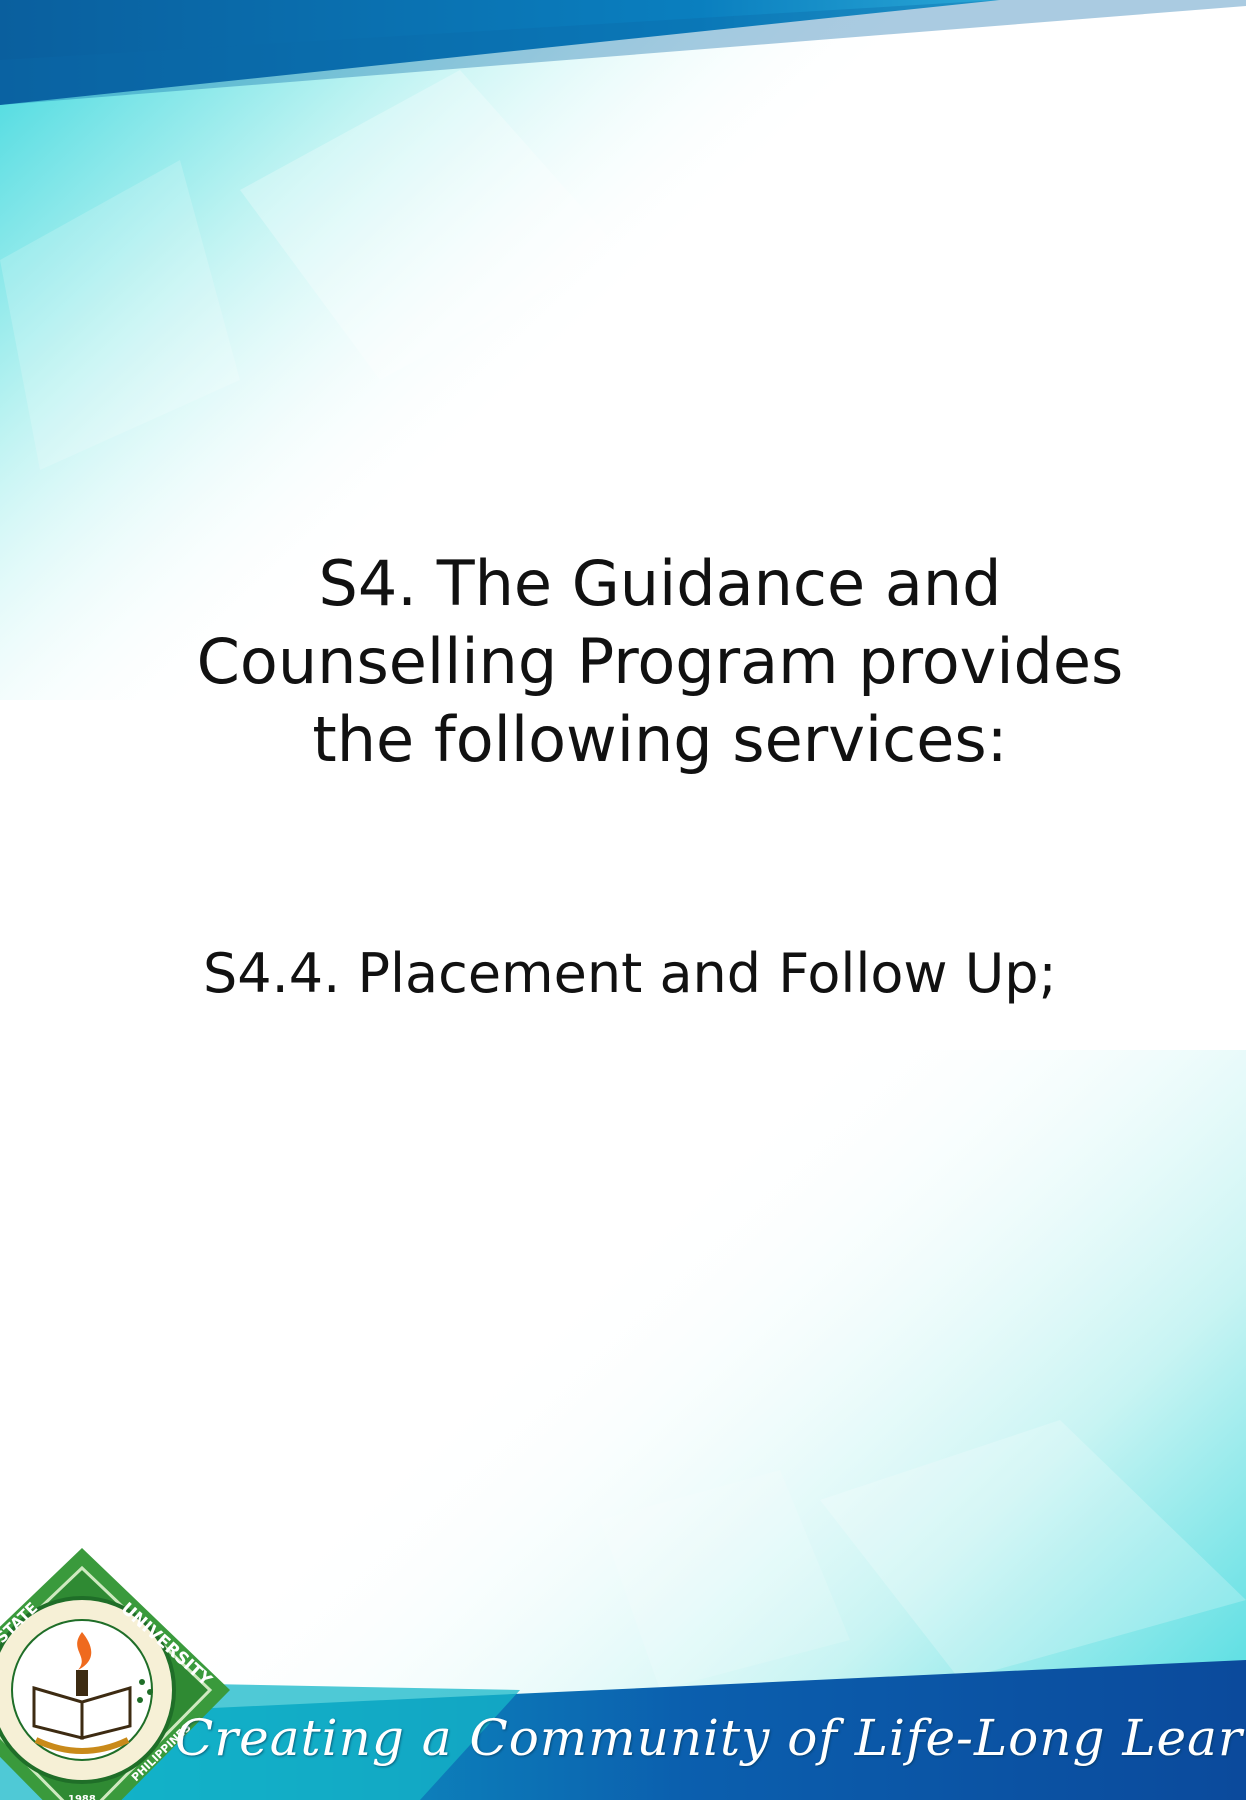 The height and width of the screenshot is (1800, 1246). I want to click on title-line-1: S4. The Guidance and, so click(660, 583).